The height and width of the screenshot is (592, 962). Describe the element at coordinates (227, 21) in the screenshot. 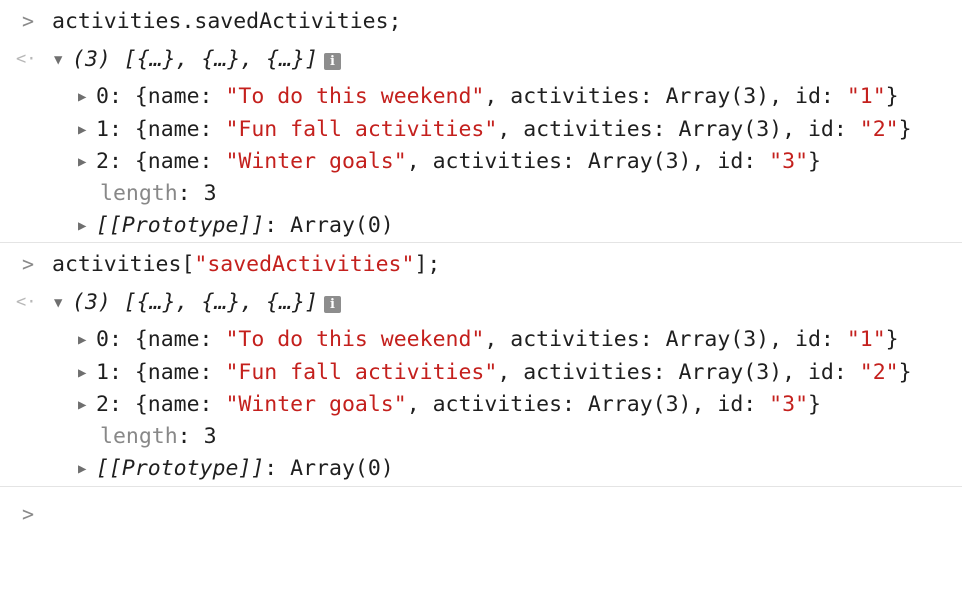

I see `command-text: activities.savedActivities;` at that location.